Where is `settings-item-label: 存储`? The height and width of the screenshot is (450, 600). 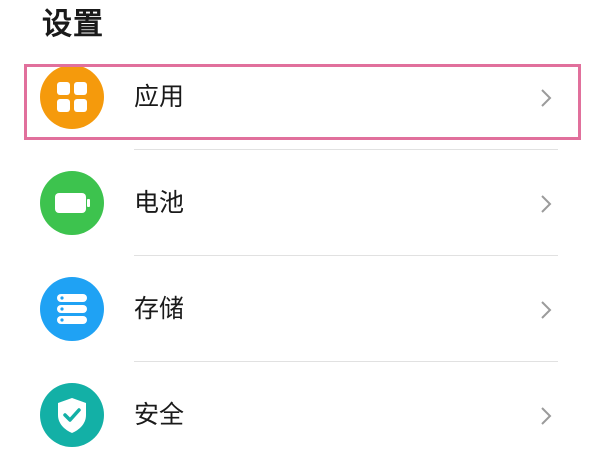 settings-item-label: 存储 is located at coordinates (159, 308).